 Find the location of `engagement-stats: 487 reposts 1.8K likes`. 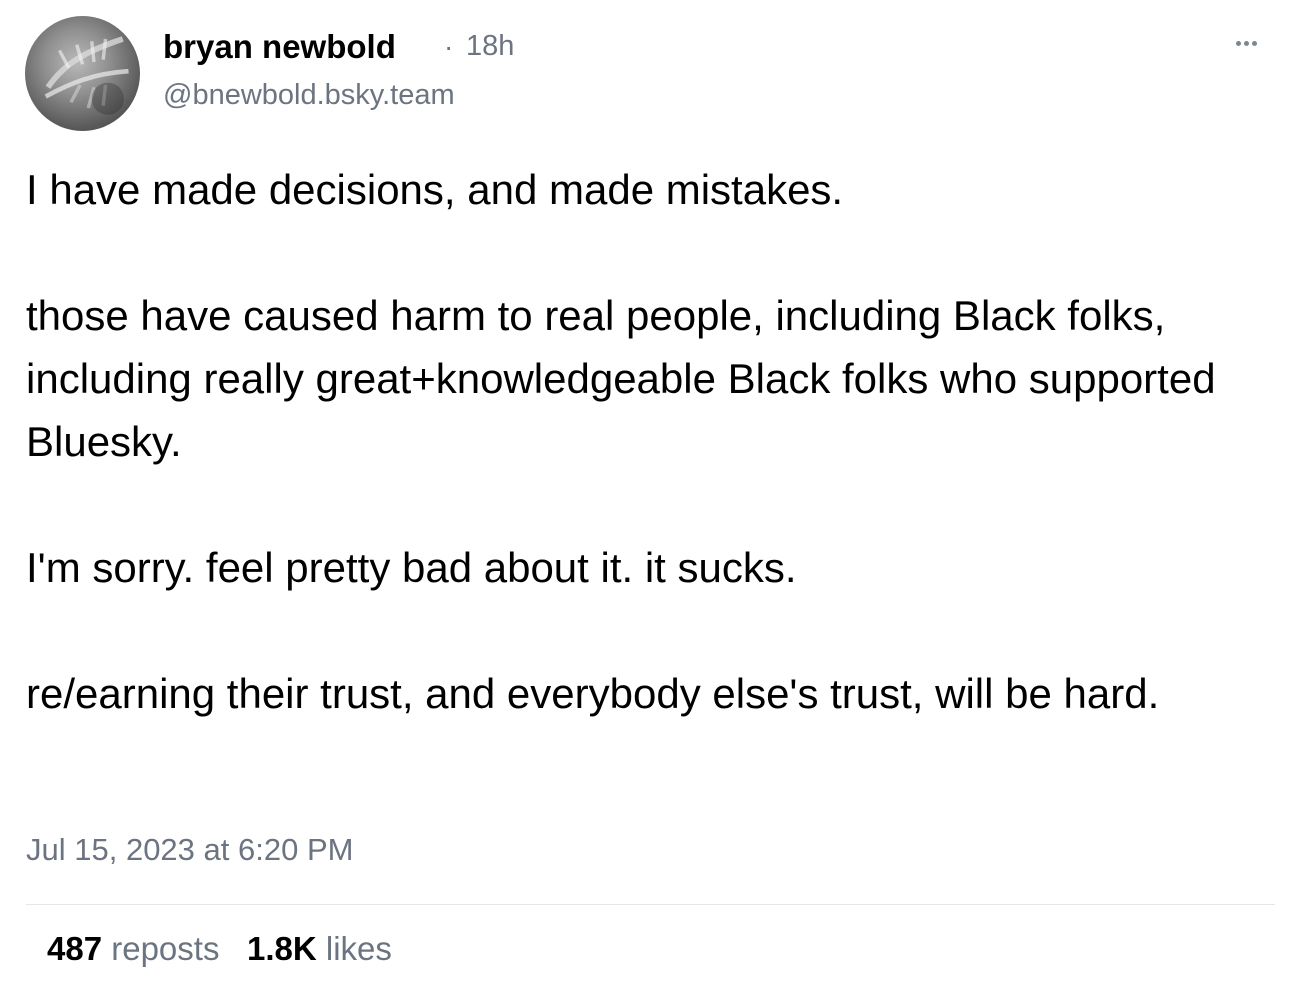

engagement-stats: 487 reposts 1.8K likes is located at coordinates (219, 949).